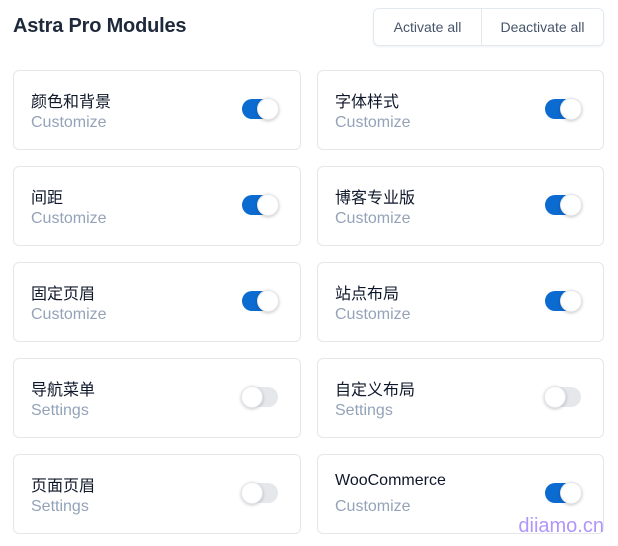 This screenshot has width=618, height=546. I want to click on module-name: 页面页眉, so click(63, 486).